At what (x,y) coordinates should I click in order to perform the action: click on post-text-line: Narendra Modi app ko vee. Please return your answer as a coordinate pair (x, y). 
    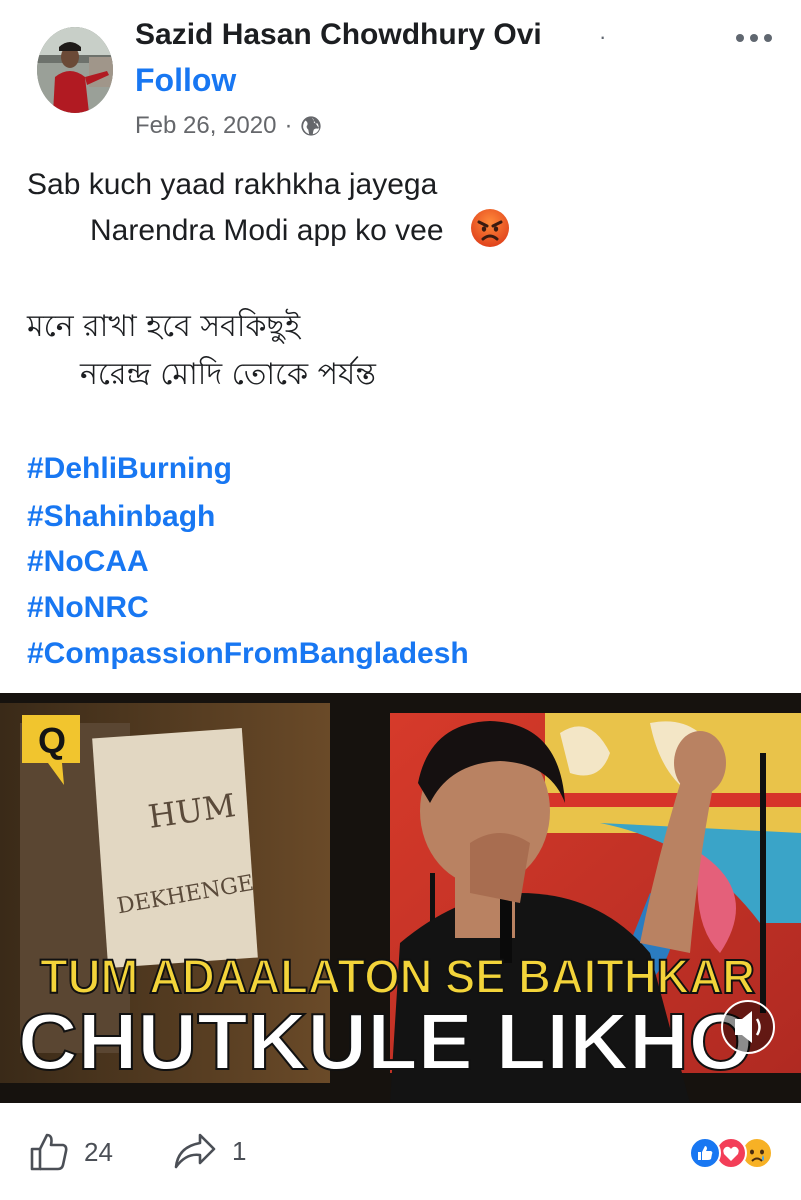
    Looking at the image, I should click on (300, 230).